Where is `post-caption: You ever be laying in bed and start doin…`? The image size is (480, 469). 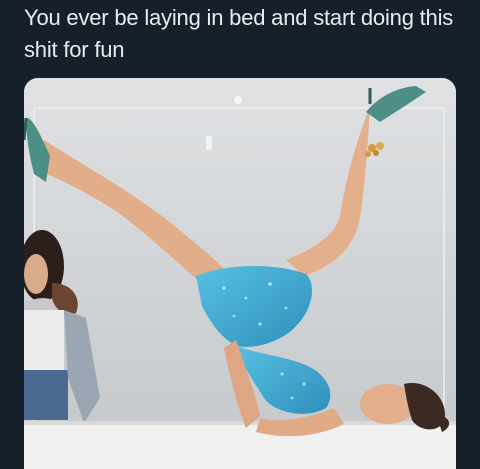
post-caption: You ever be laying in bed and start doin… is located at coordinates (239, 33).